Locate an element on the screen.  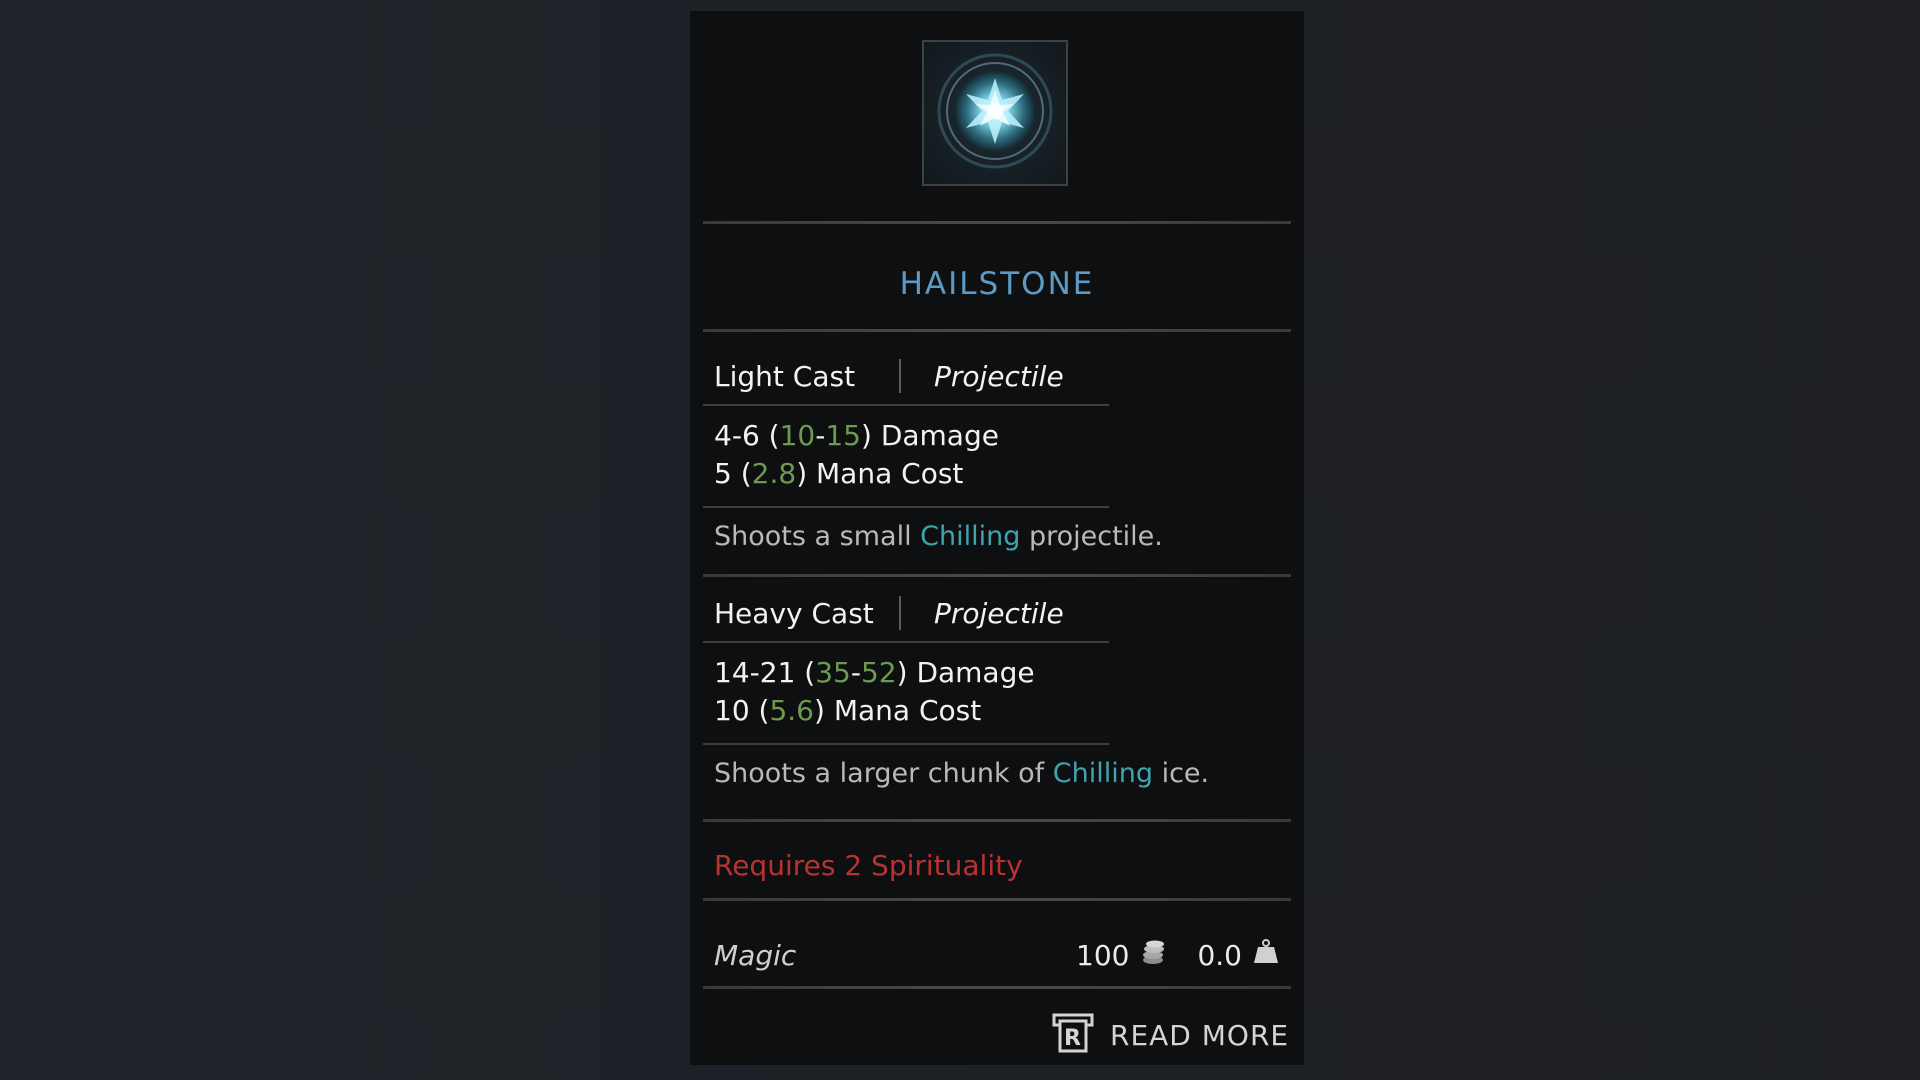
light-cast-label: Light Cast is located at coordinates (785, 376).